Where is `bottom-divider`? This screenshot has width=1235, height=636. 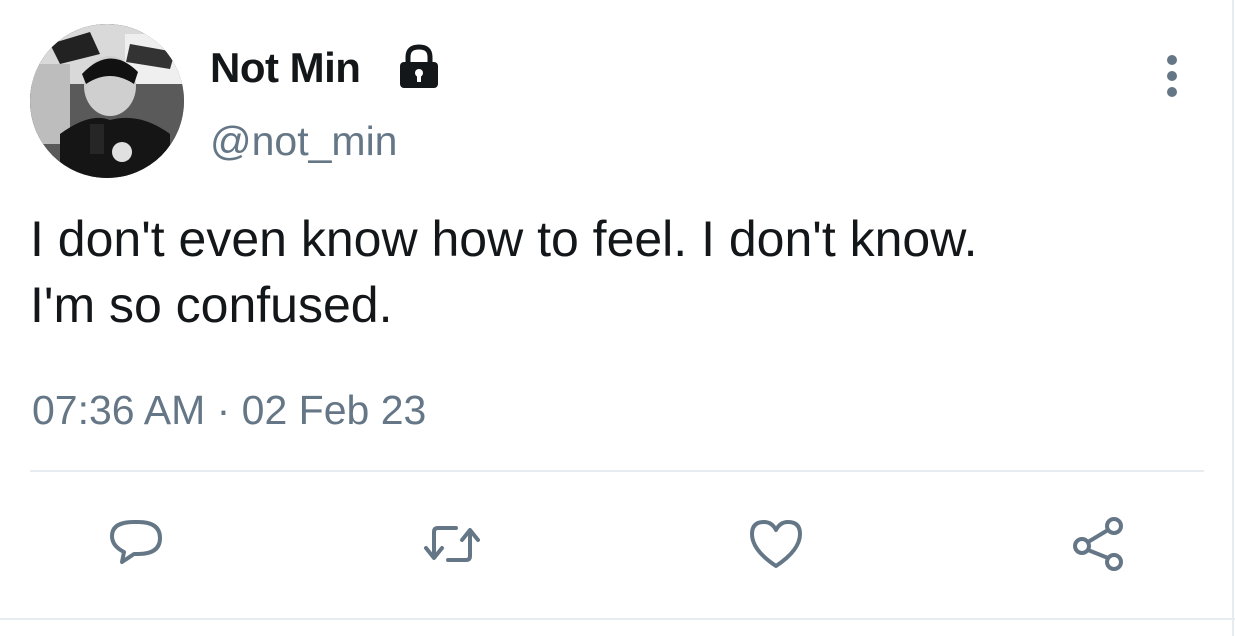 bottom-divider is located at coordinates (617, 619).